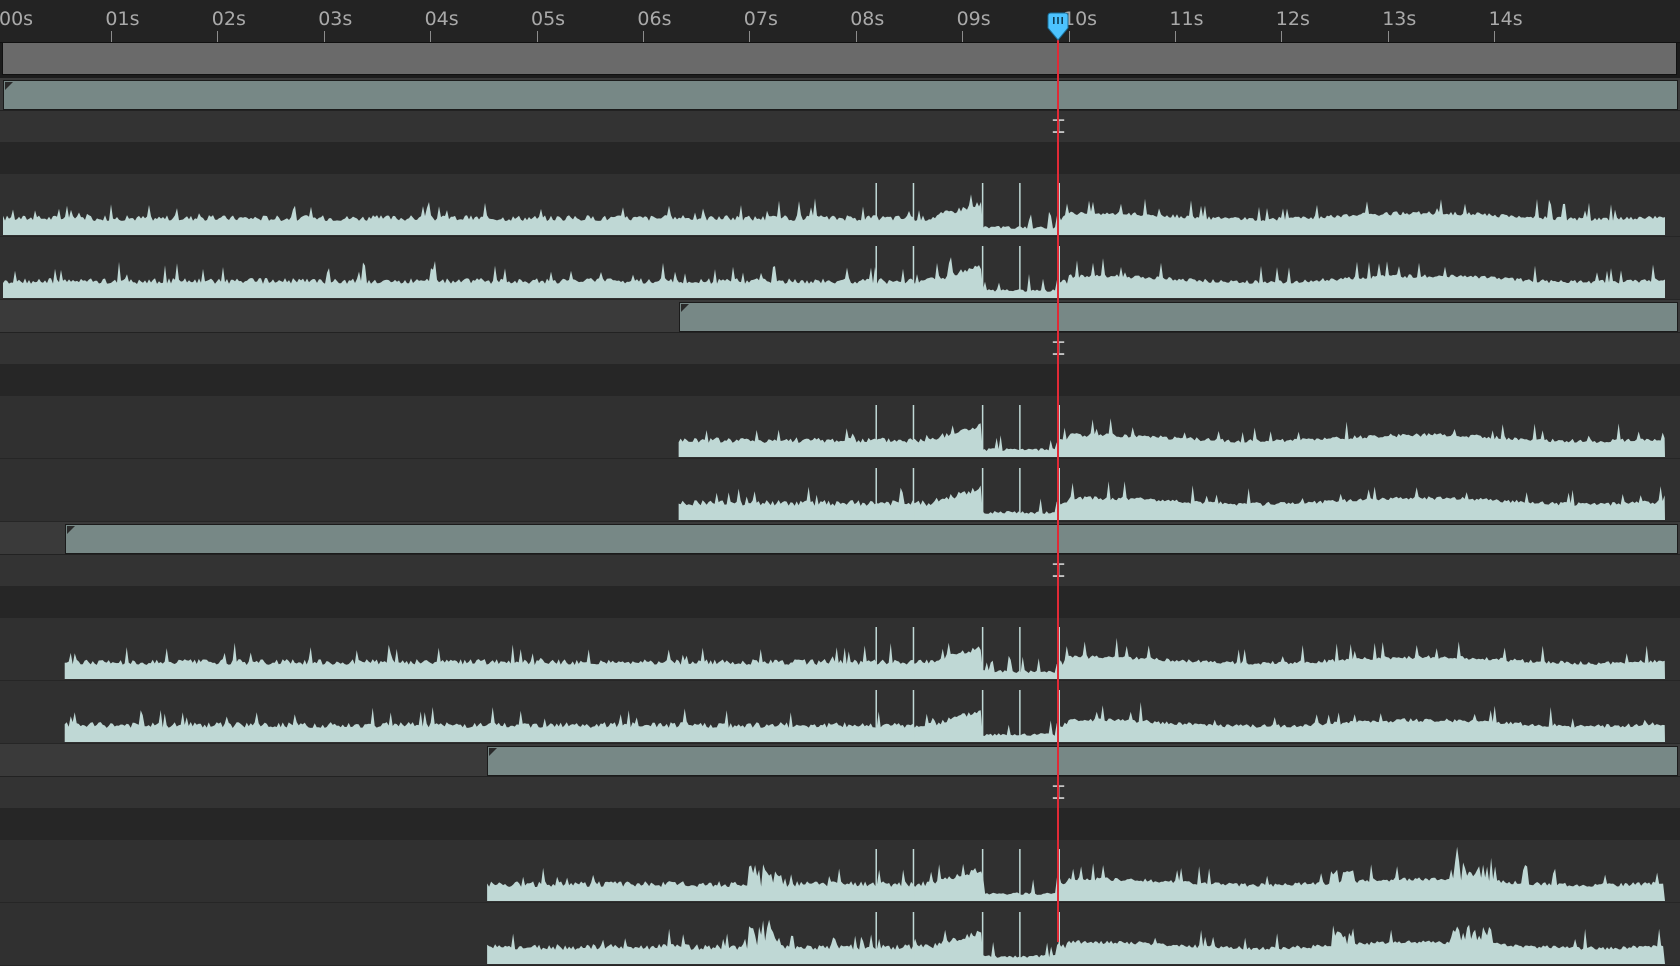  I want to click on ruler-tick-label: 11s, so click(1186, 19).